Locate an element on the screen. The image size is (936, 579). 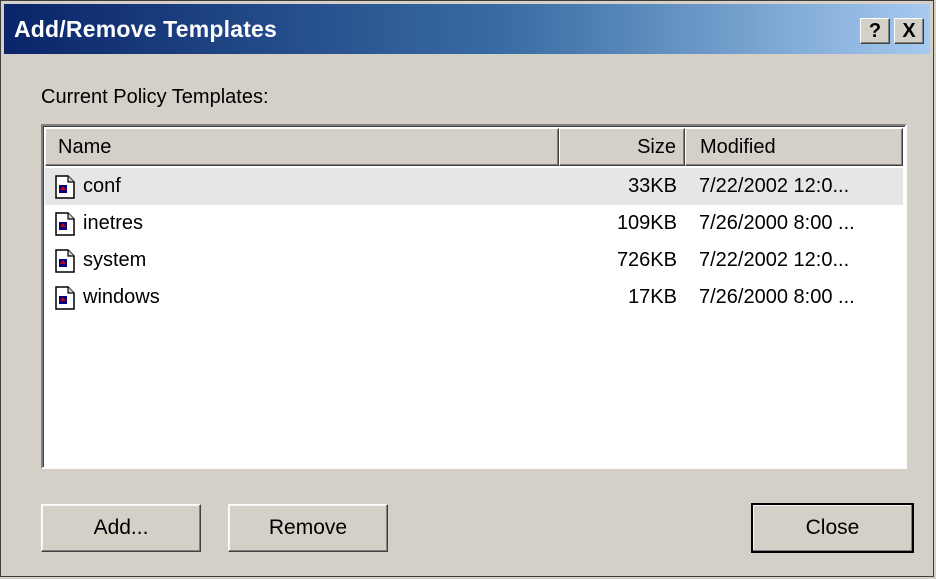
template-name: conf is located at coordinates (102, 186).